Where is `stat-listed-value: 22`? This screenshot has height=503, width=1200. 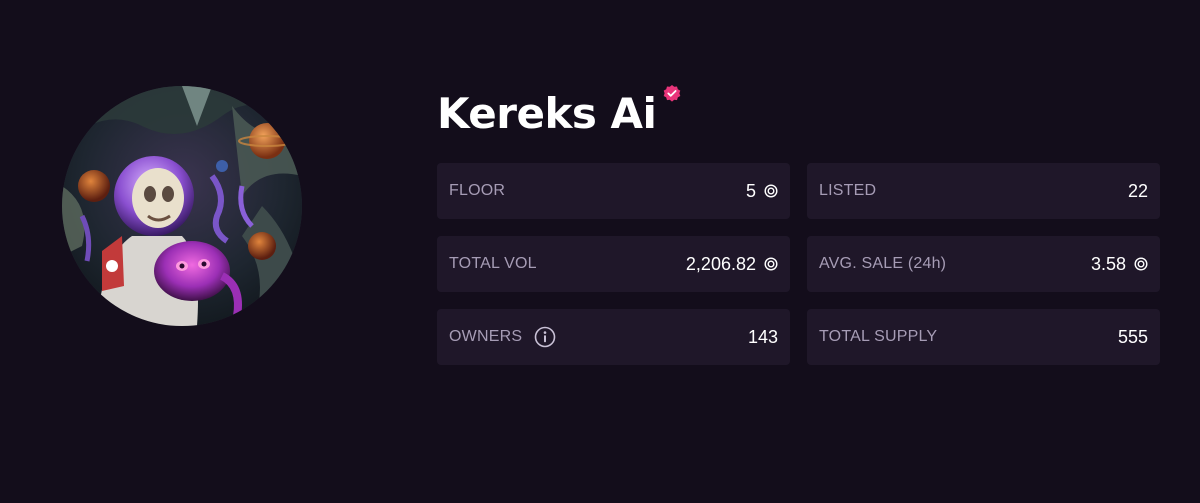 stat-listed-value: 22 is located at coordinates (1137, 190).